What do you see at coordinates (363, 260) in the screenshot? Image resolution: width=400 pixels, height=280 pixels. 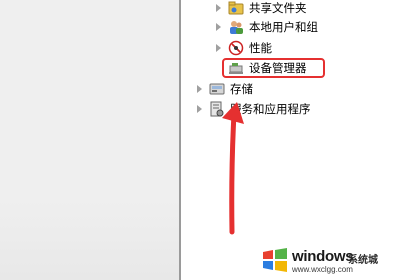 I see `watermark-sub: 系统城` at bounding box center [363, 260].